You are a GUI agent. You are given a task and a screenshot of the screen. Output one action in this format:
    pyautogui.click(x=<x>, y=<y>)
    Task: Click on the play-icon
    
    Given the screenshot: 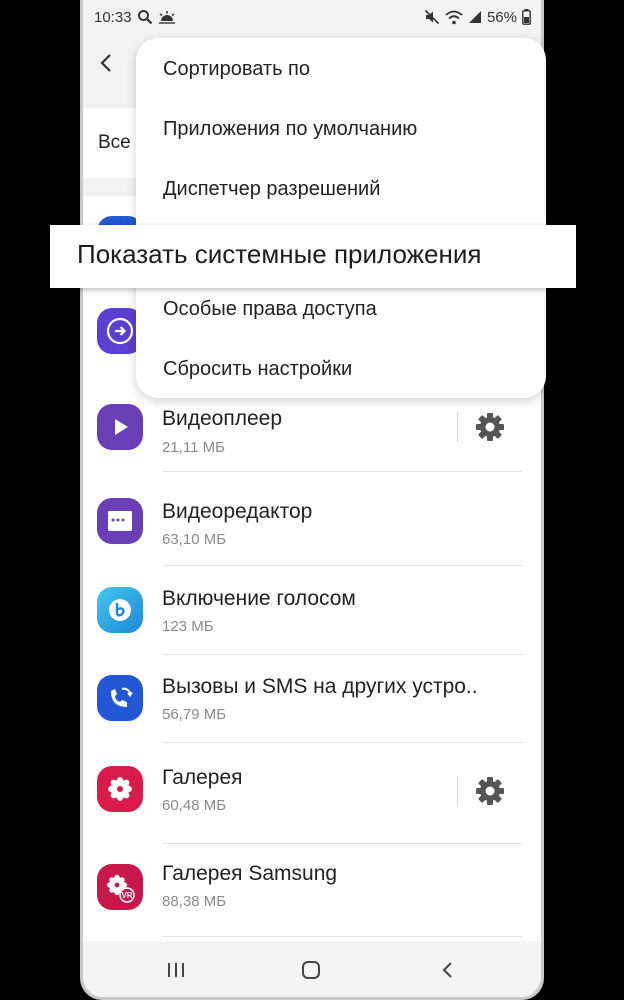 What is the action you would take?
    pyautogui.click(x=120, y=427)
    